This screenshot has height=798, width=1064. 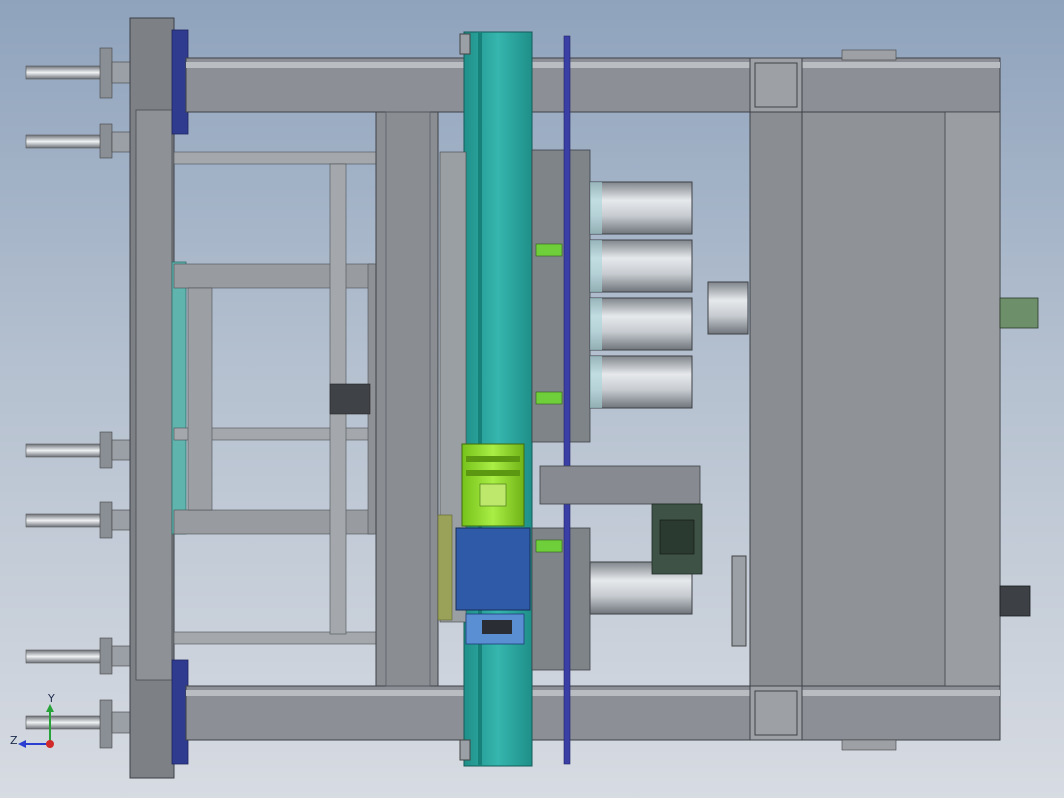 I want to click on left-adjust-rods, so click(x=79, y=398).